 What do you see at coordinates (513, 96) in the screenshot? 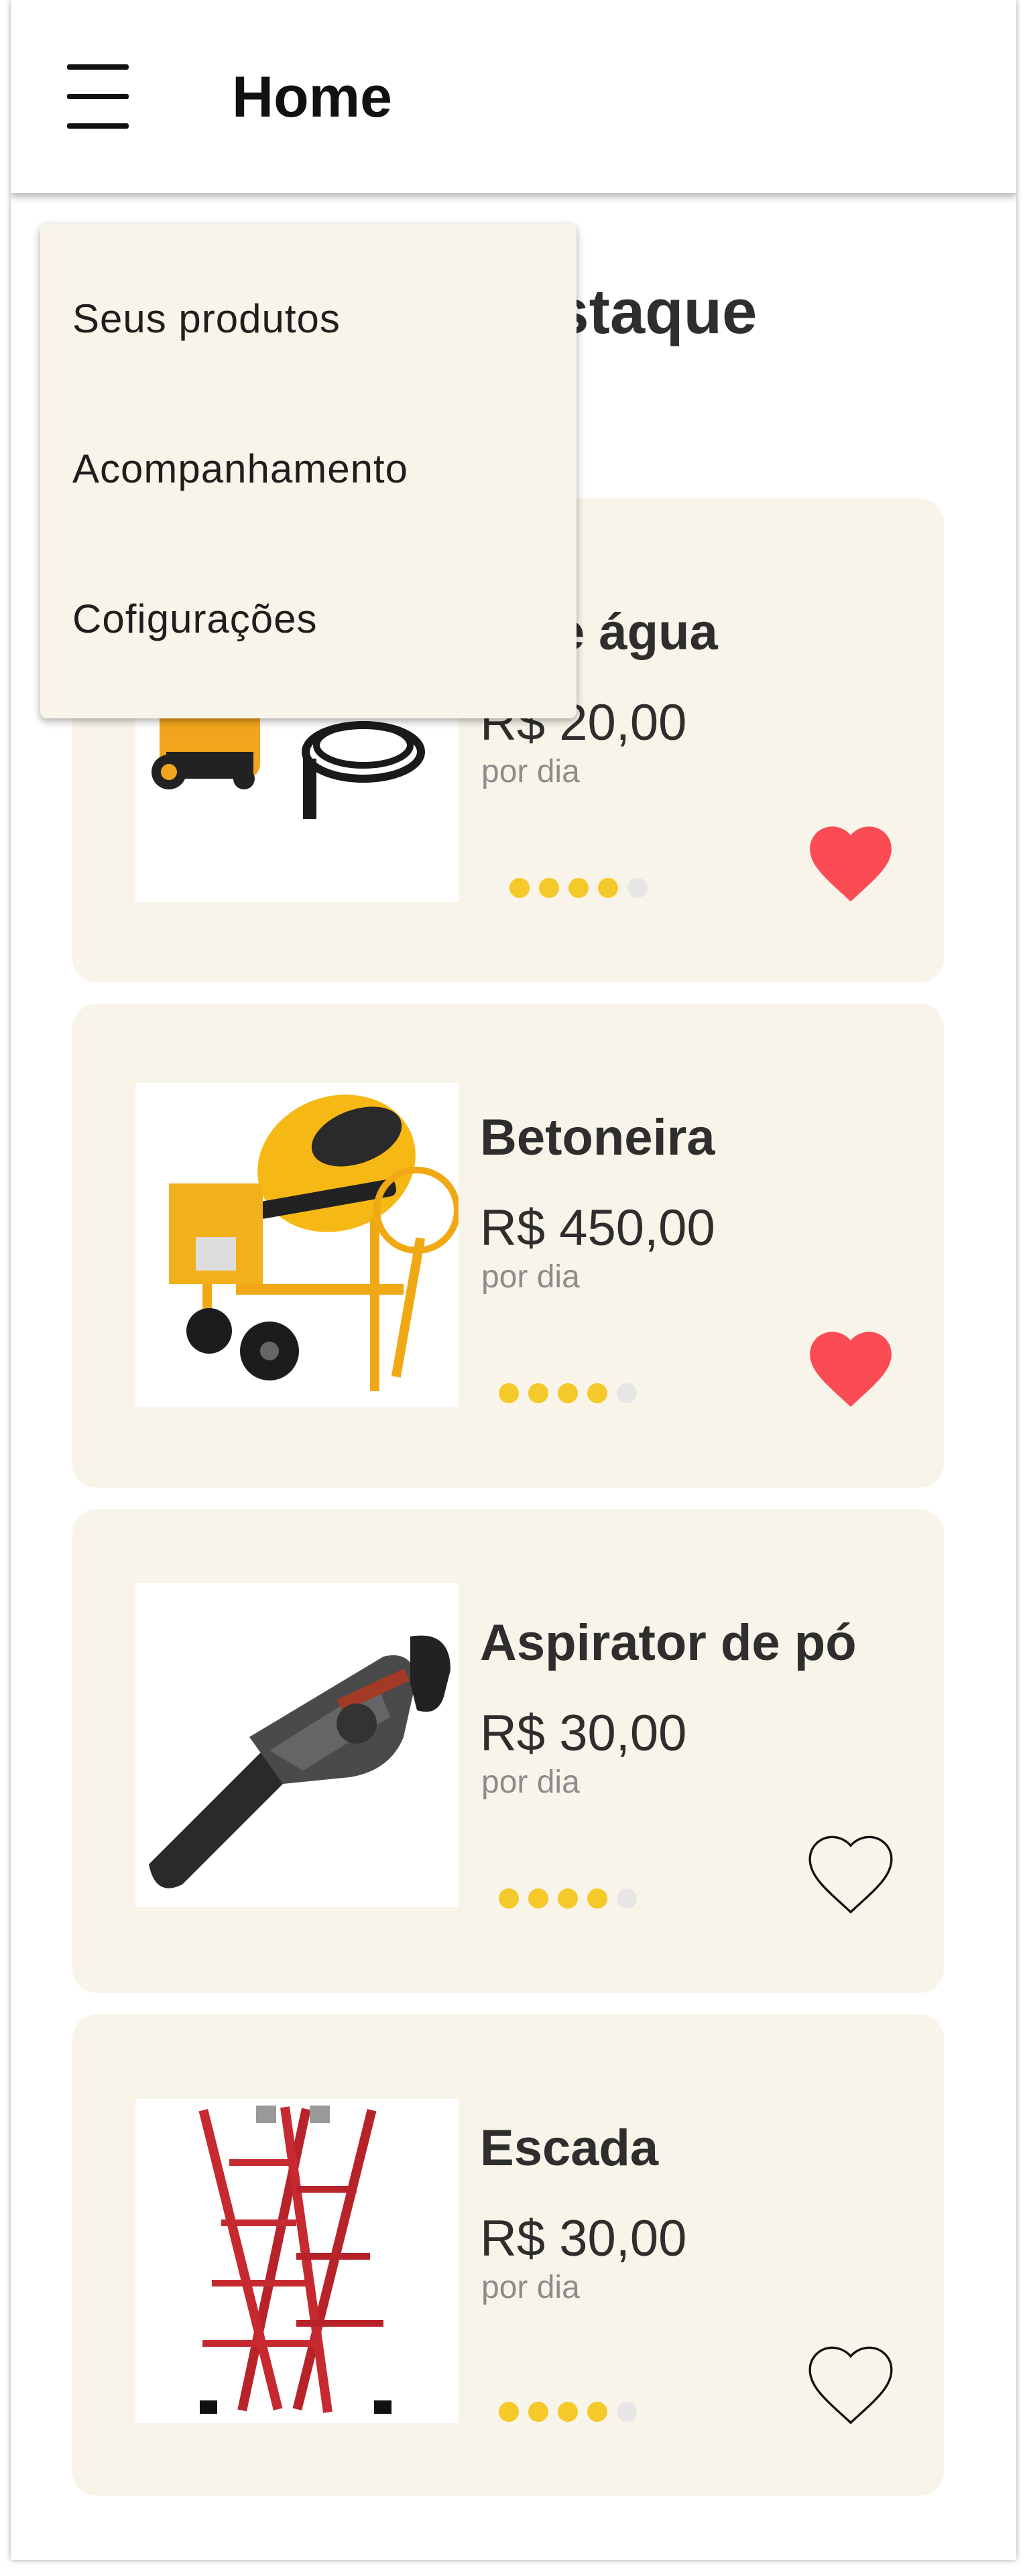
I see `app-bar: Home` at bounding box center [513, 96].